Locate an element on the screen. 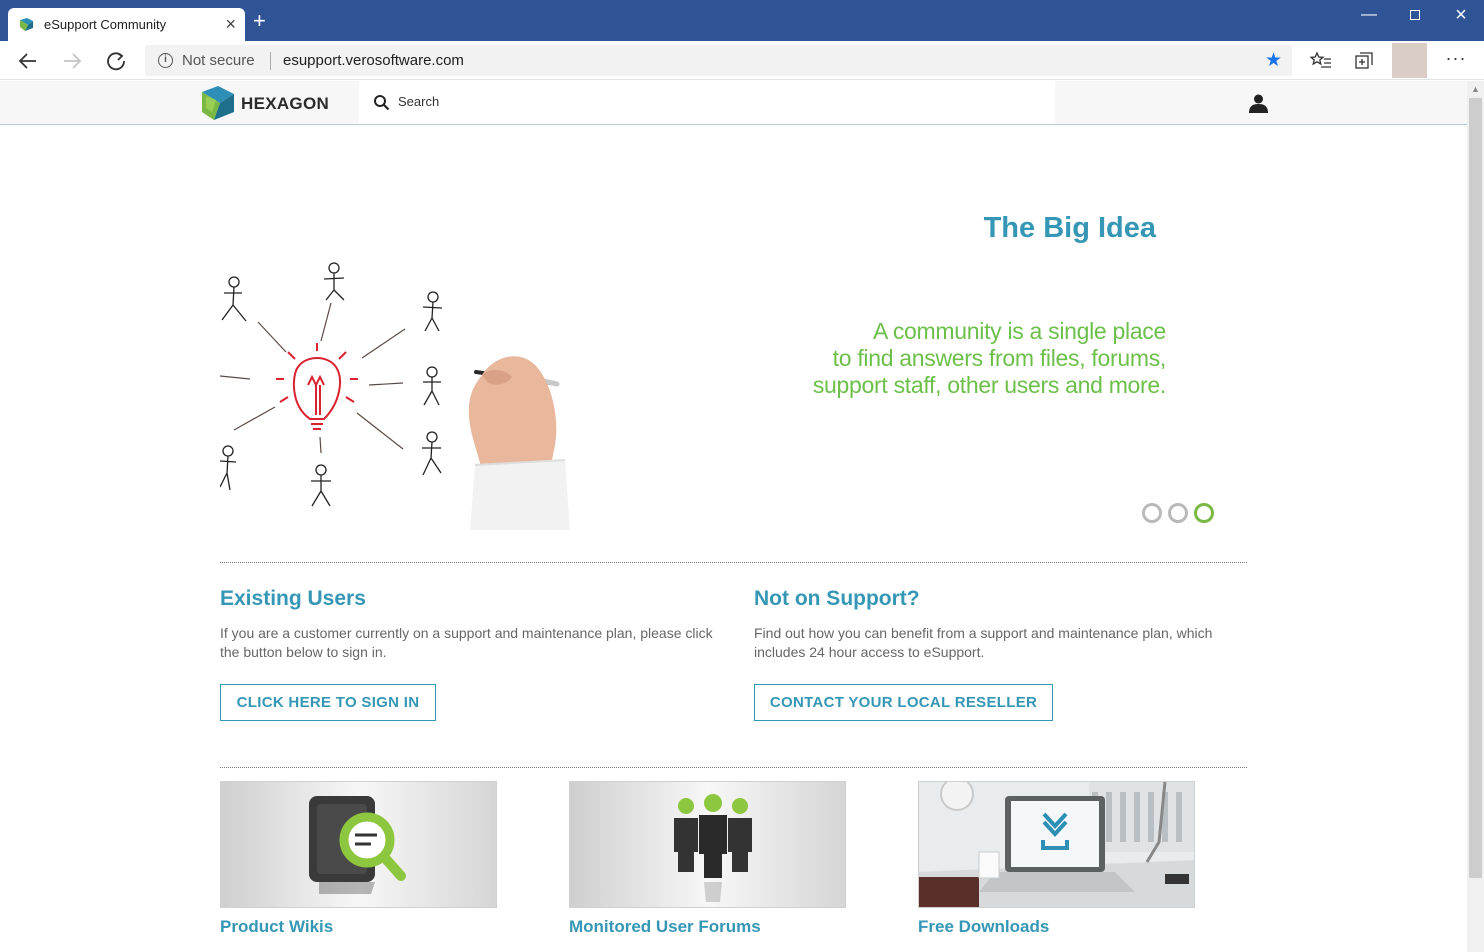  browser-tab: eSupport Community × is located at coordinates (126, 24).